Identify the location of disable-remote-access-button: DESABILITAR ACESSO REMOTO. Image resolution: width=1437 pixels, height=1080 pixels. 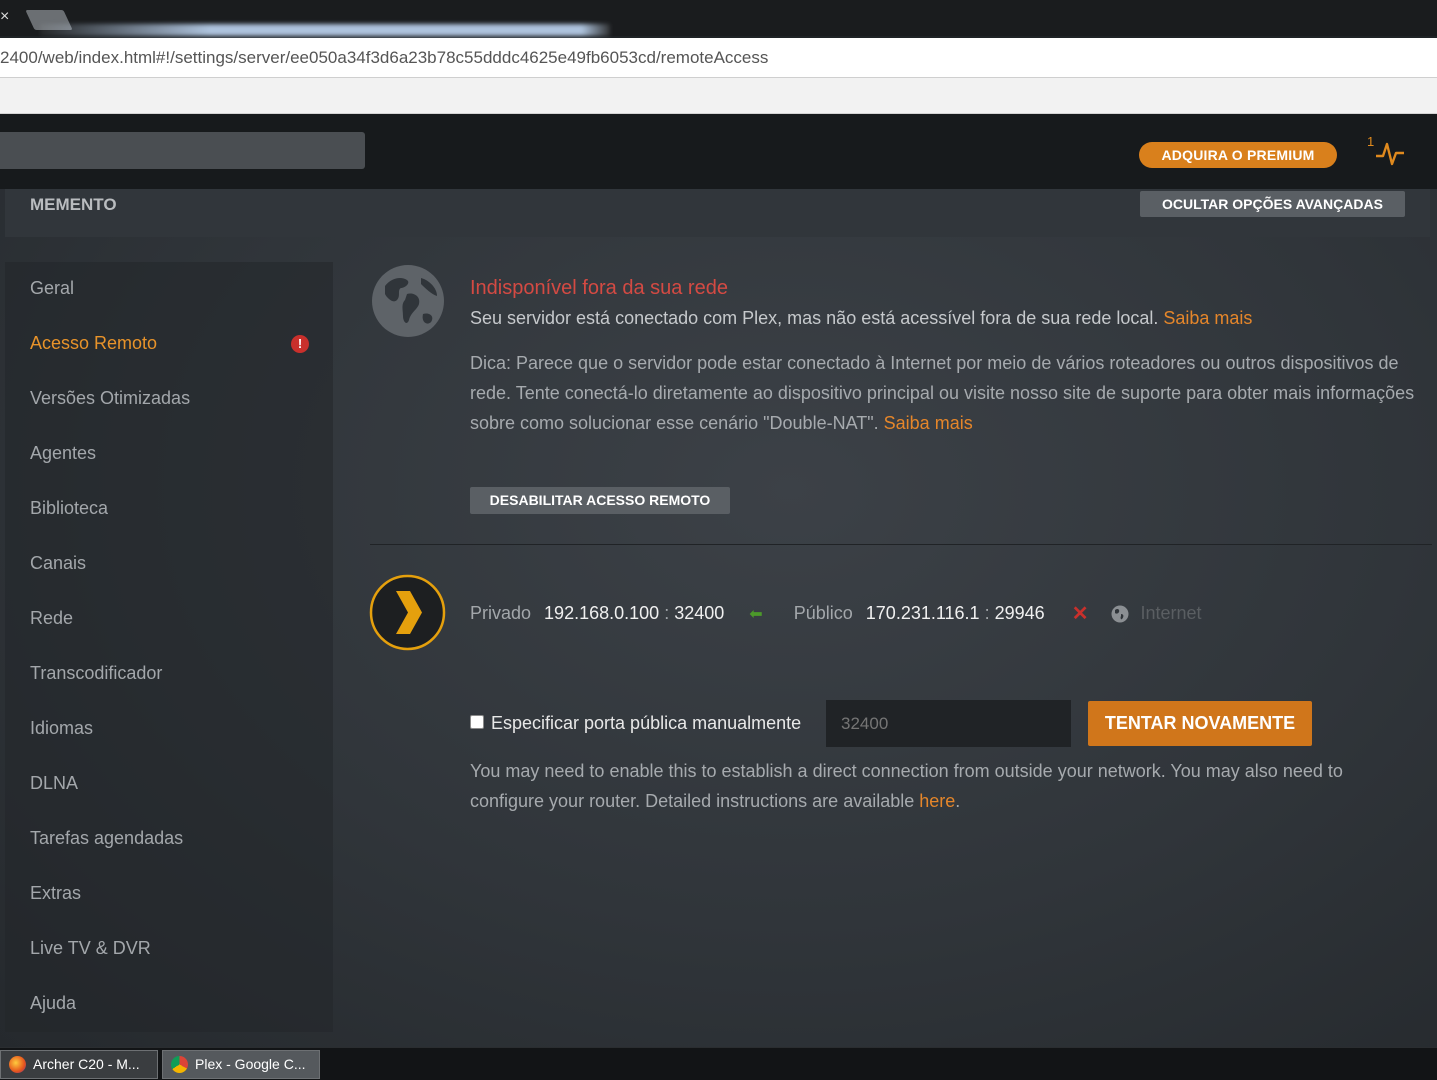
(600, 500).